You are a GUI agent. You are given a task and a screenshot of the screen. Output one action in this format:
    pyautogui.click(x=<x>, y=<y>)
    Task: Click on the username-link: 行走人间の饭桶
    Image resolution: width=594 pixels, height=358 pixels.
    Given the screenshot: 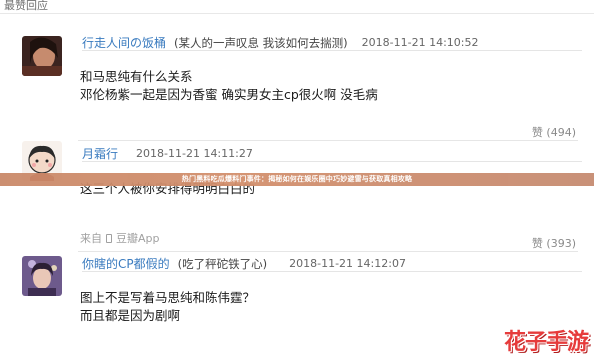 What is the action you would take?
    pyautogui.click(x=124, y=43)
    